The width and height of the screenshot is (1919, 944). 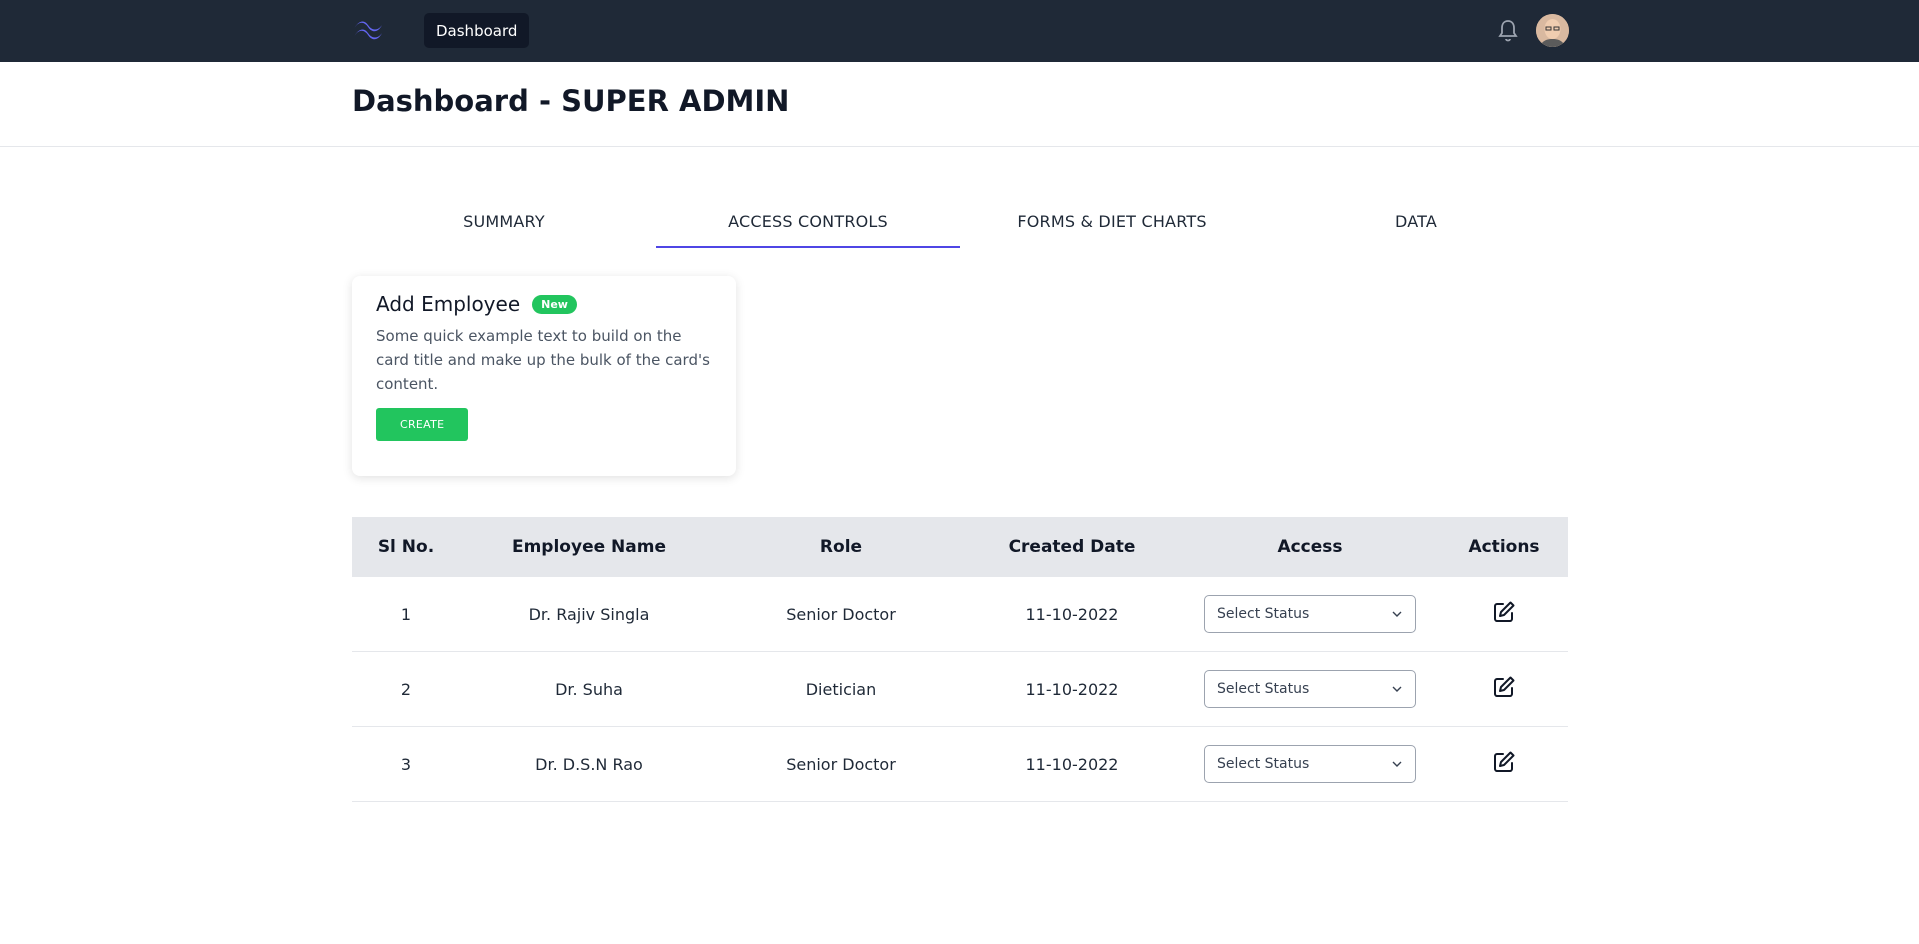 I want to click on page-title: Dashboard - SUPER ADMIN, so click(x=571, y=101).